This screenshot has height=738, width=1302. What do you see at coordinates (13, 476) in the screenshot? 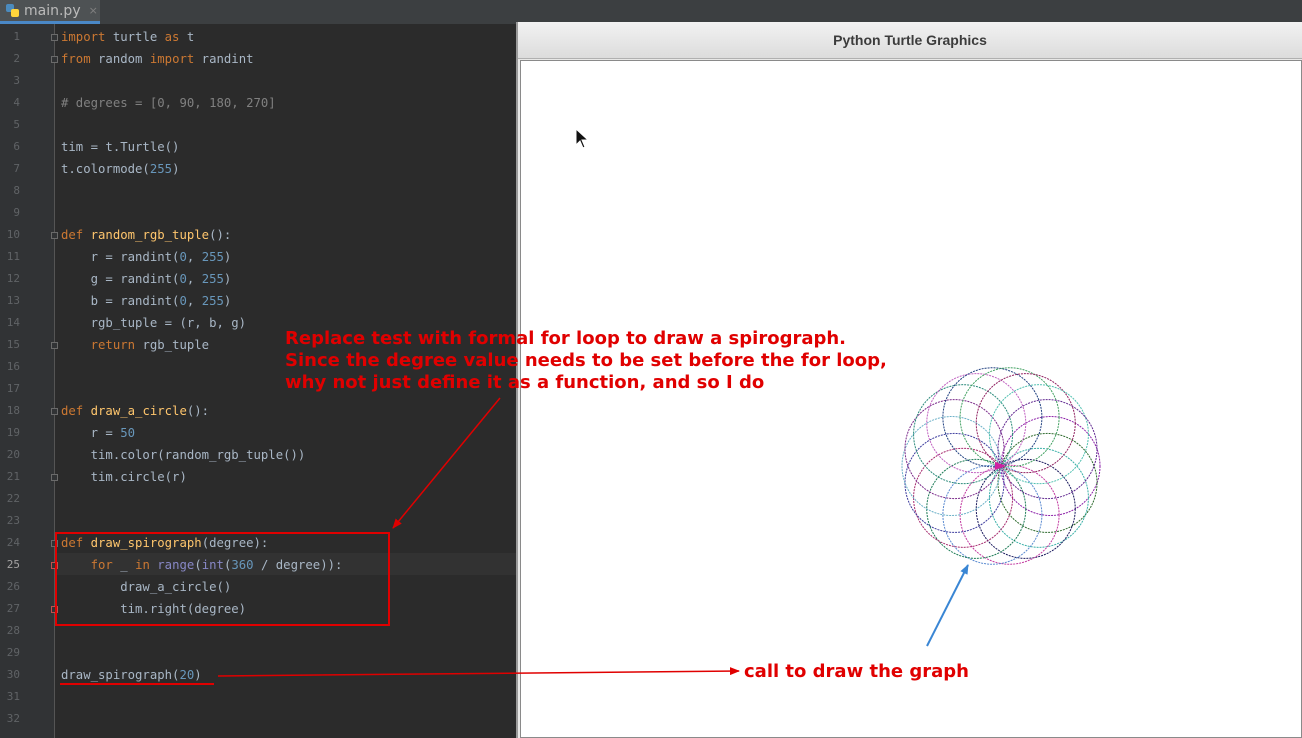
I see `line-number: 21` at bounding box center [13, 476].